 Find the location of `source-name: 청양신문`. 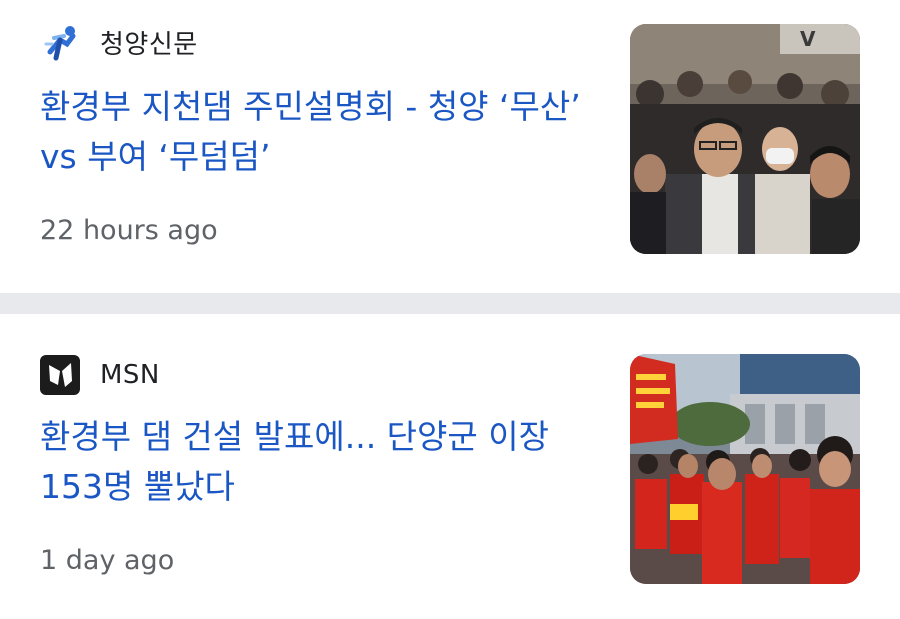

source-name: 청양신문 is located at coordinates (149, 44).